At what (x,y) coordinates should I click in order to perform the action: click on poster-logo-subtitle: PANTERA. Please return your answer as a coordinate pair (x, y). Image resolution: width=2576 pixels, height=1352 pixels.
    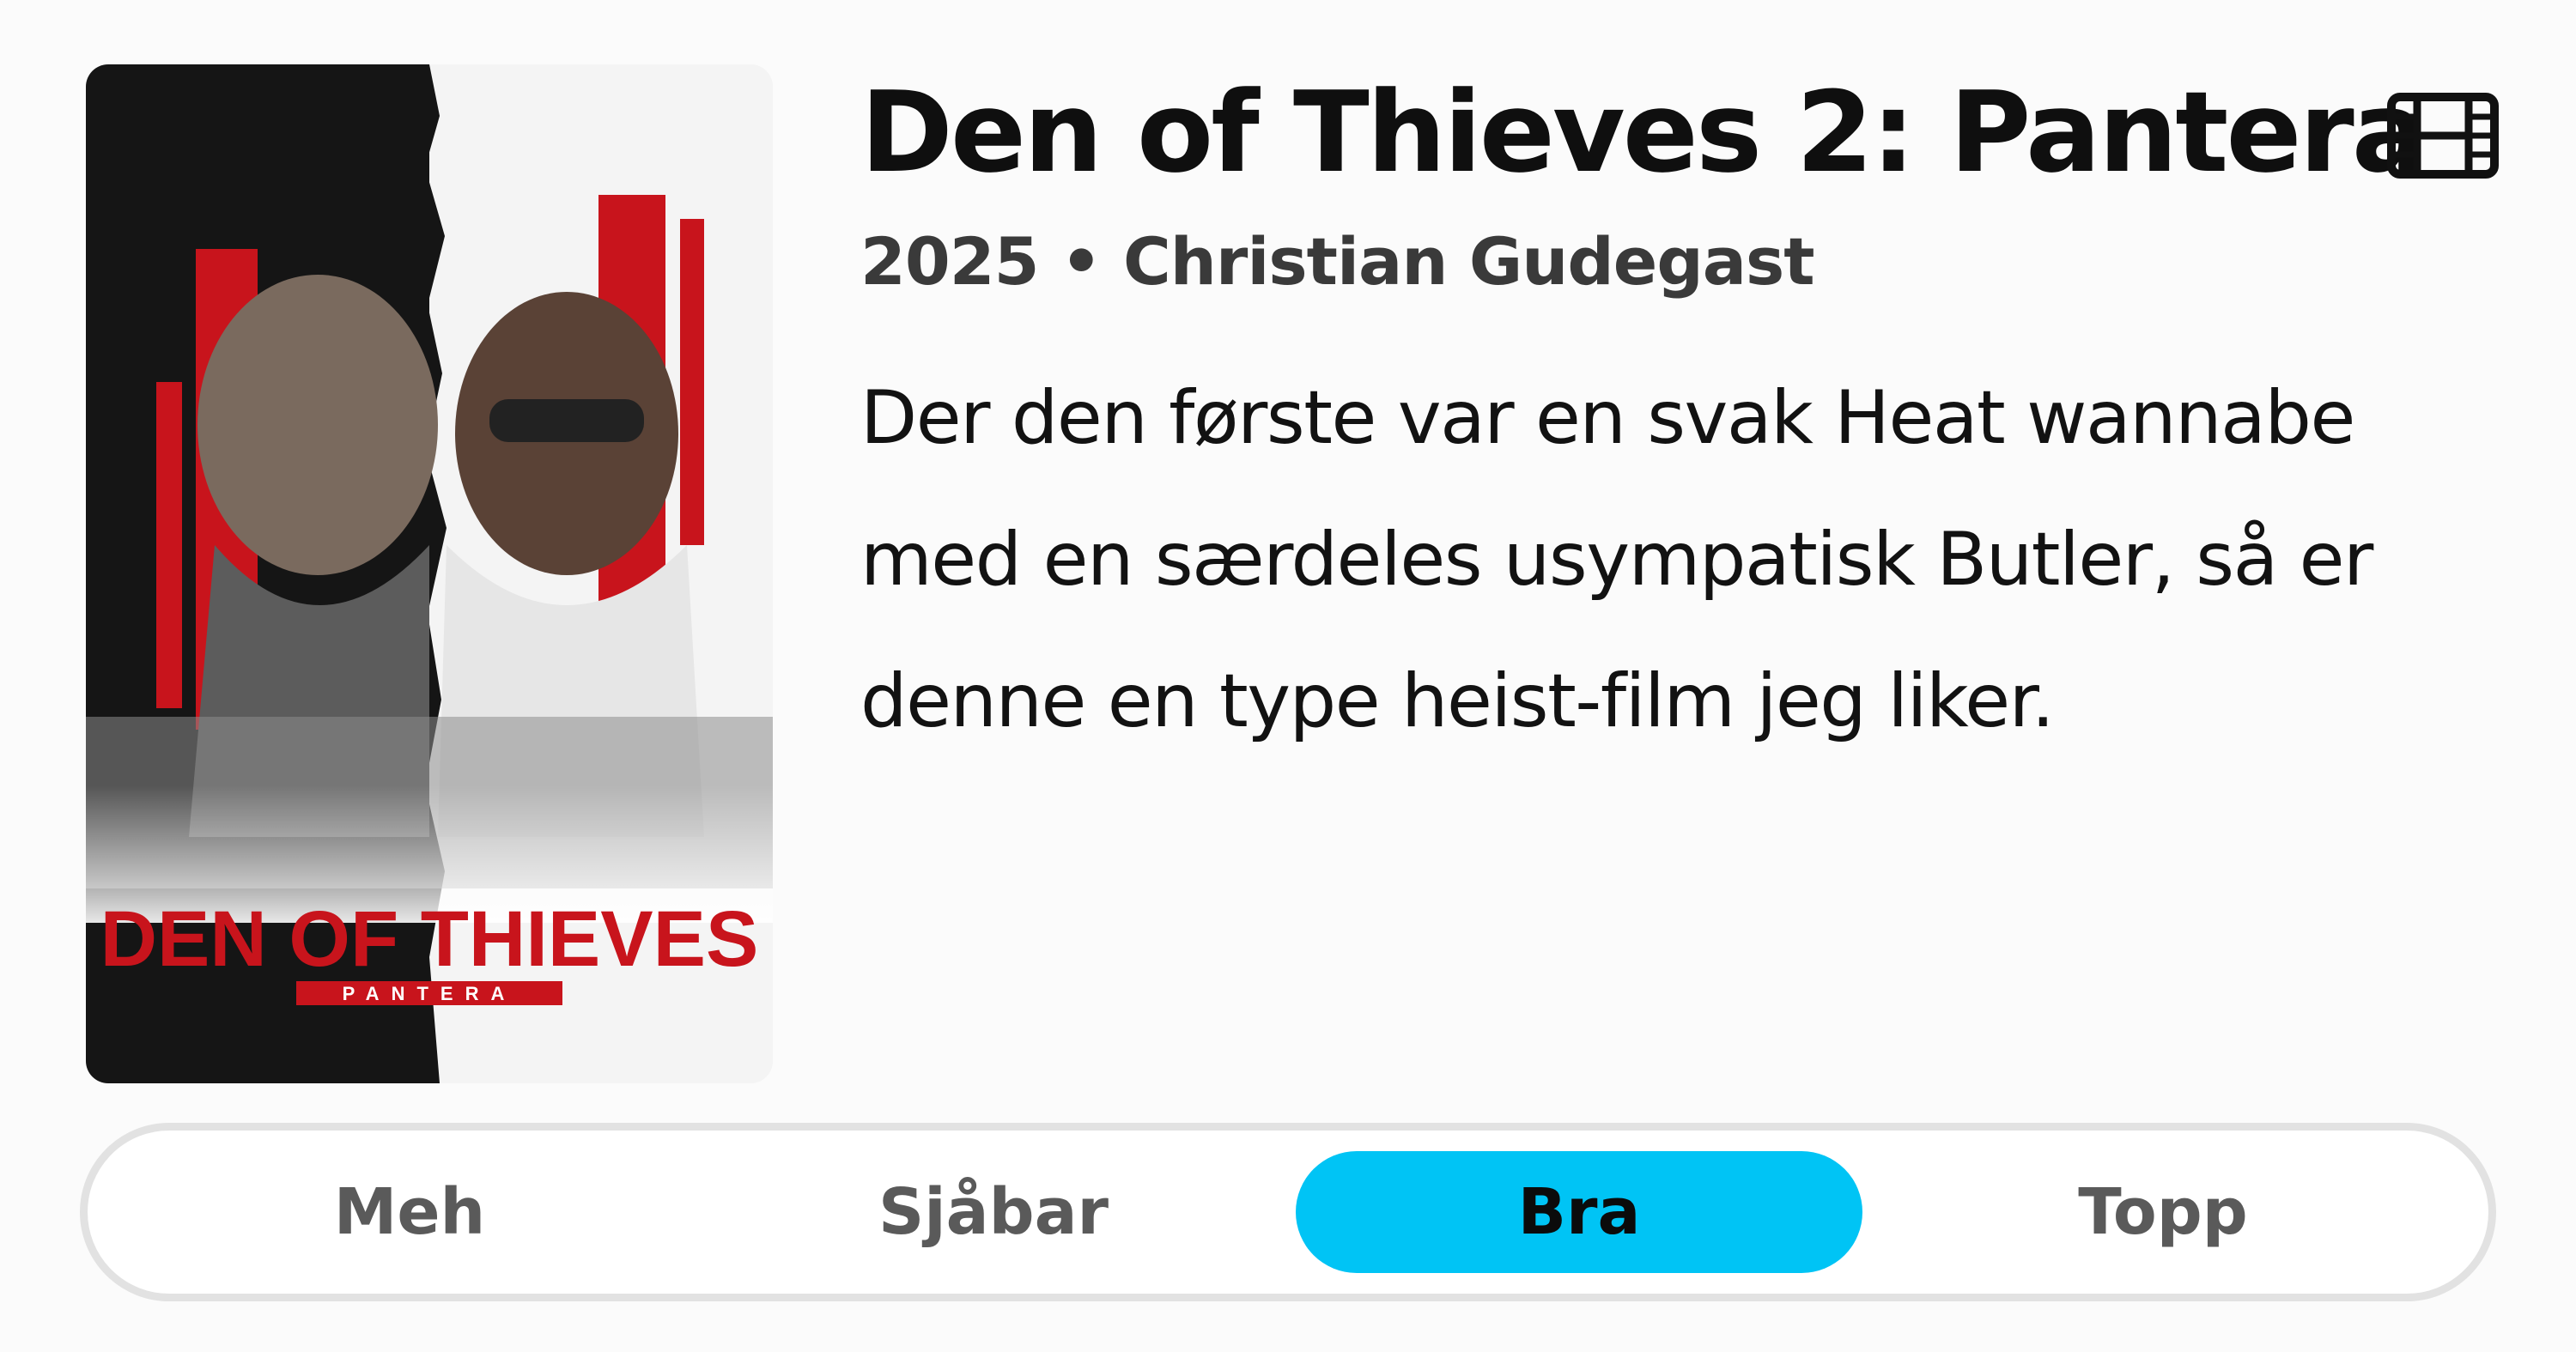
    Looking at the image, I should click on (430, 993).